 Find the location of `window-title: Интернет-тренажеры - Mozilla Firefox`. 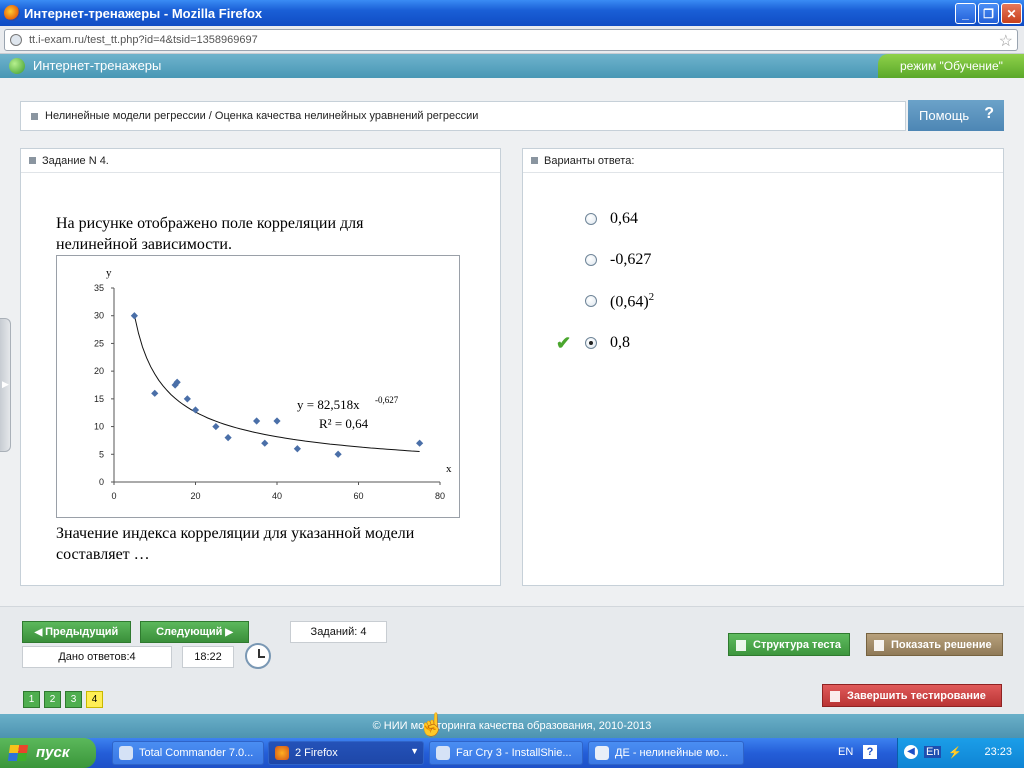

window-title: Интернет-тренажеры - Mozilla Firefox is located at coordinates (143, 13).